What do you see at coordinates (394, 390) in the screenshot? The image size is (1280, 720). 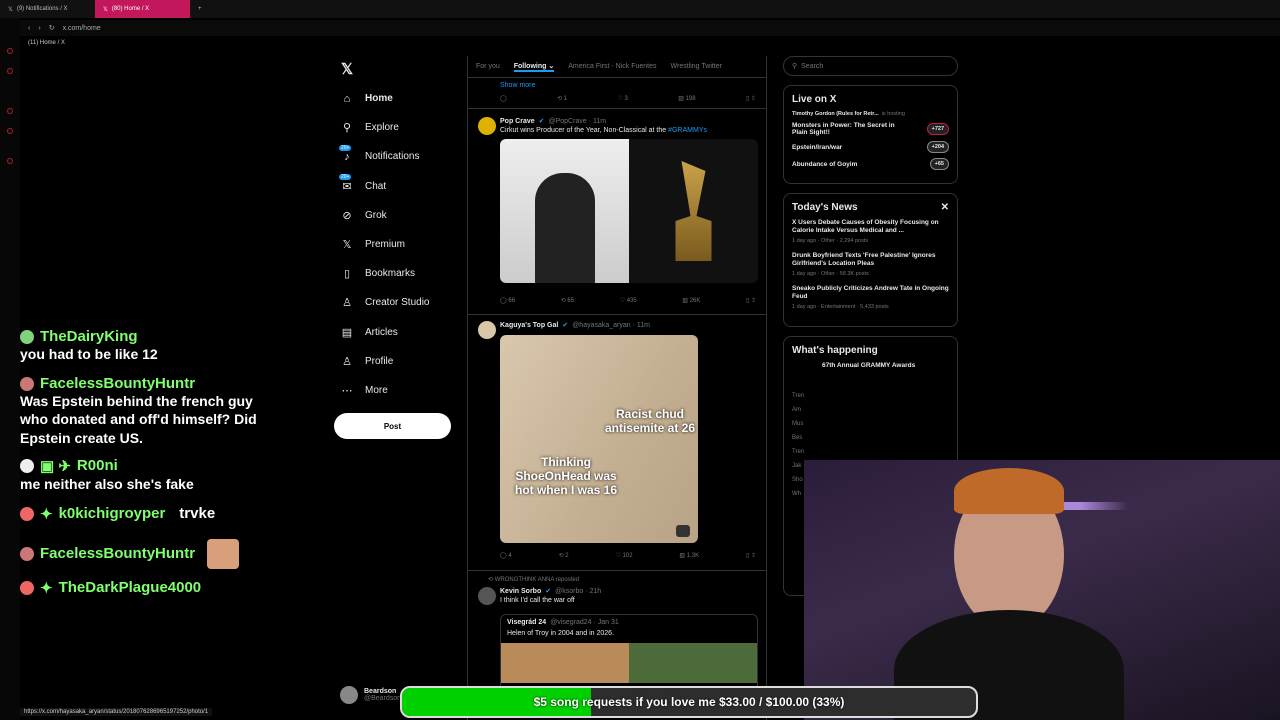 I see `nav-more: ⋯ More` at bounding box center [394, 390].